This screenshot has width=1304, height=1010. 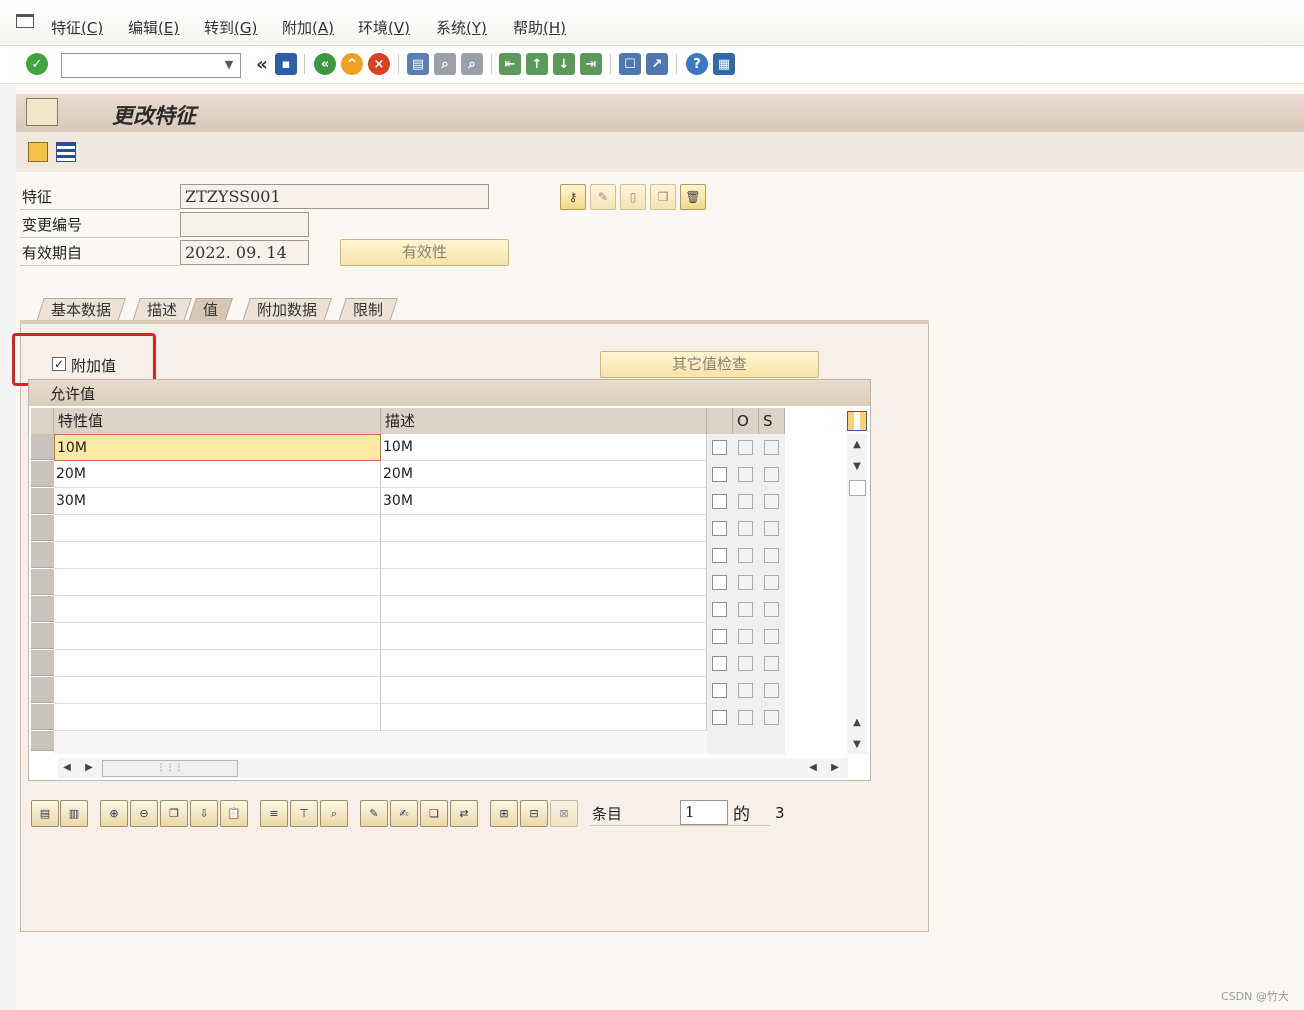 What do you see at coordinates (325, 64) in the screenshot?
I see `back-icon: «` at bounding box center [325, 64].